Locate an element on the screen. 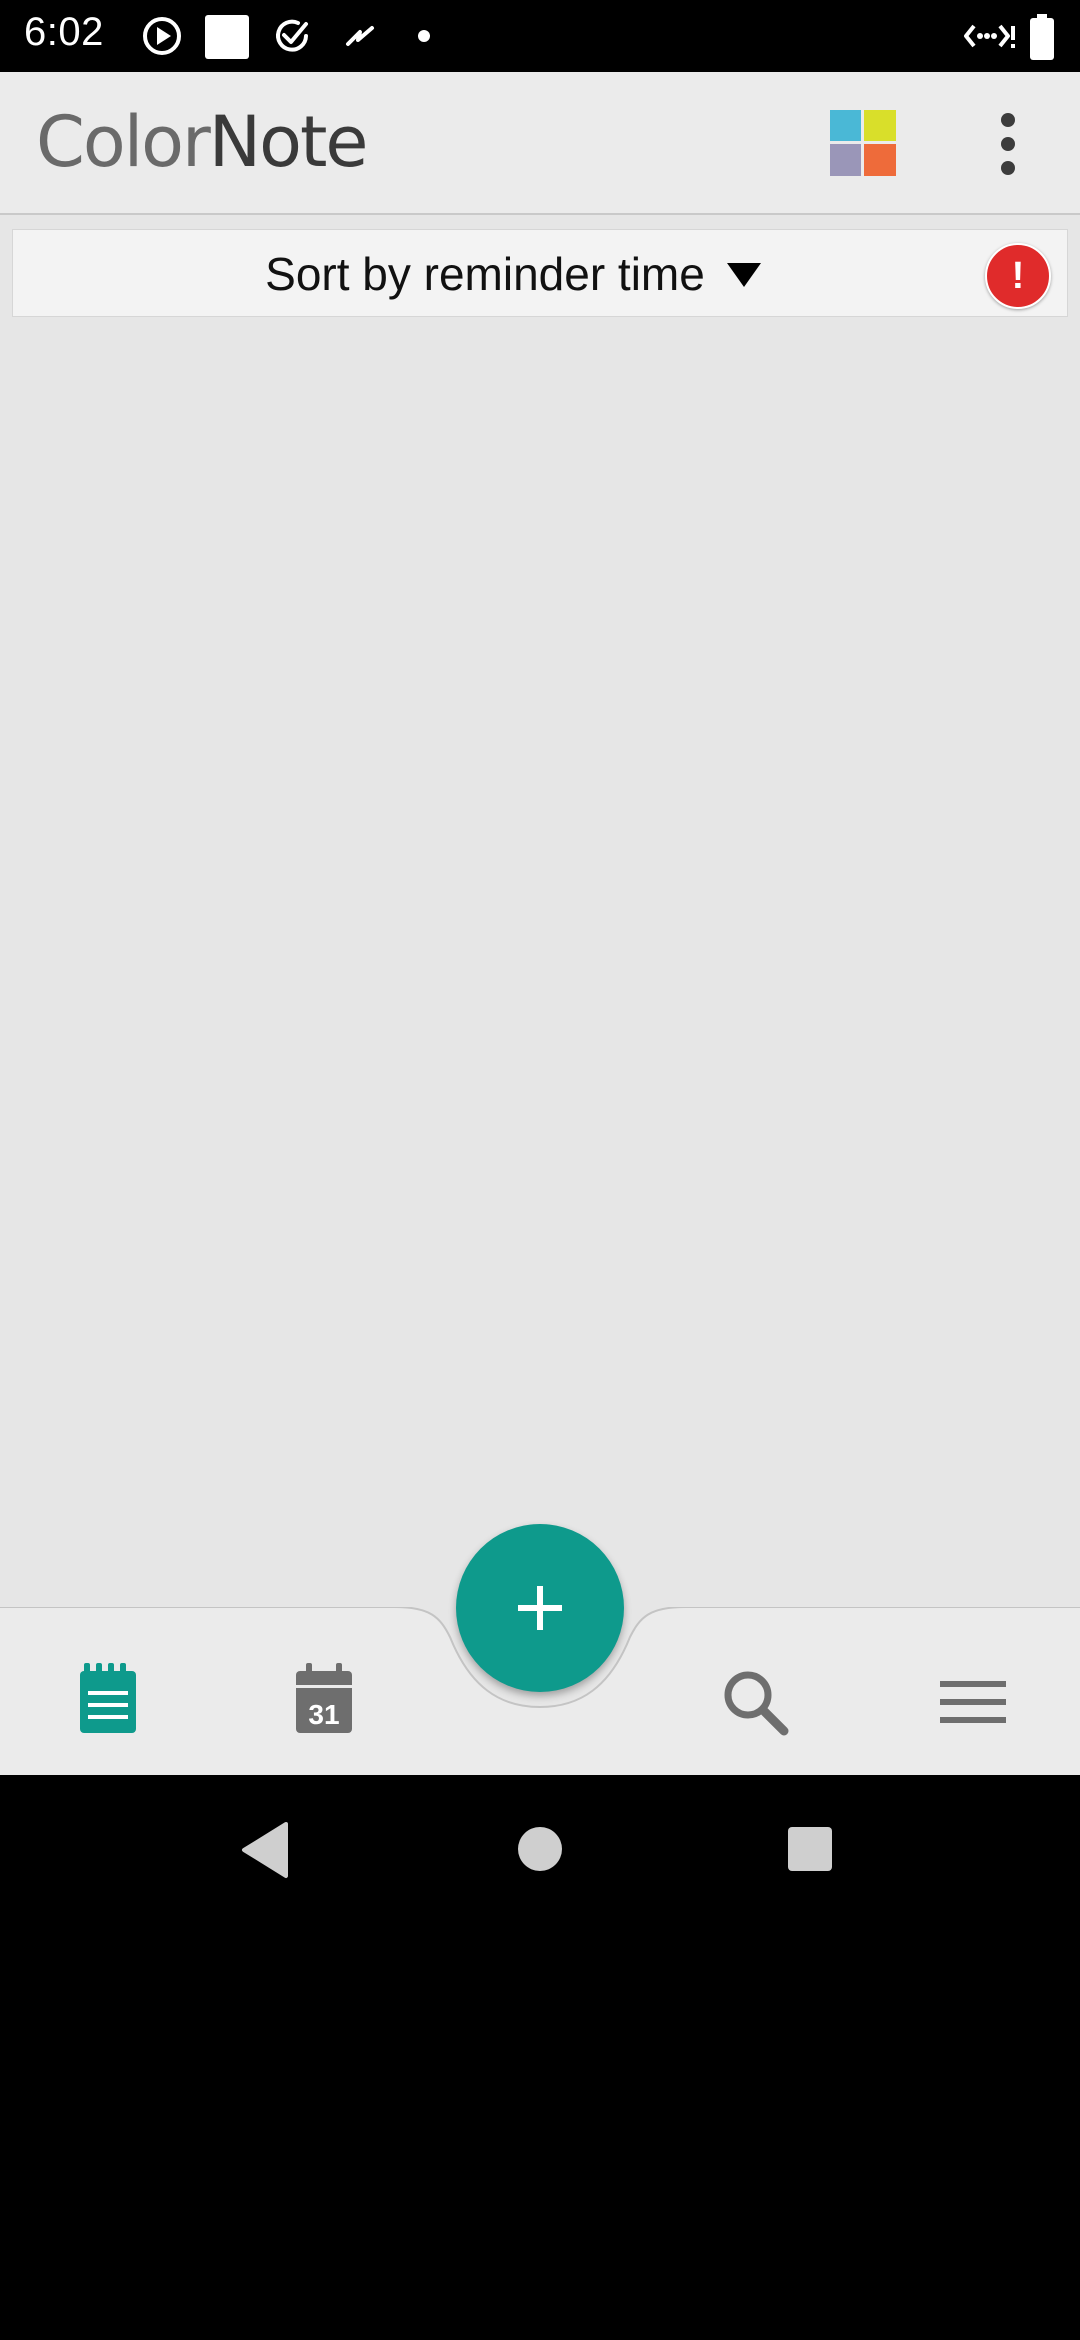 This screenshot has width=1080, height=2340. check-circle-icon is located at coordinates (292, 35).